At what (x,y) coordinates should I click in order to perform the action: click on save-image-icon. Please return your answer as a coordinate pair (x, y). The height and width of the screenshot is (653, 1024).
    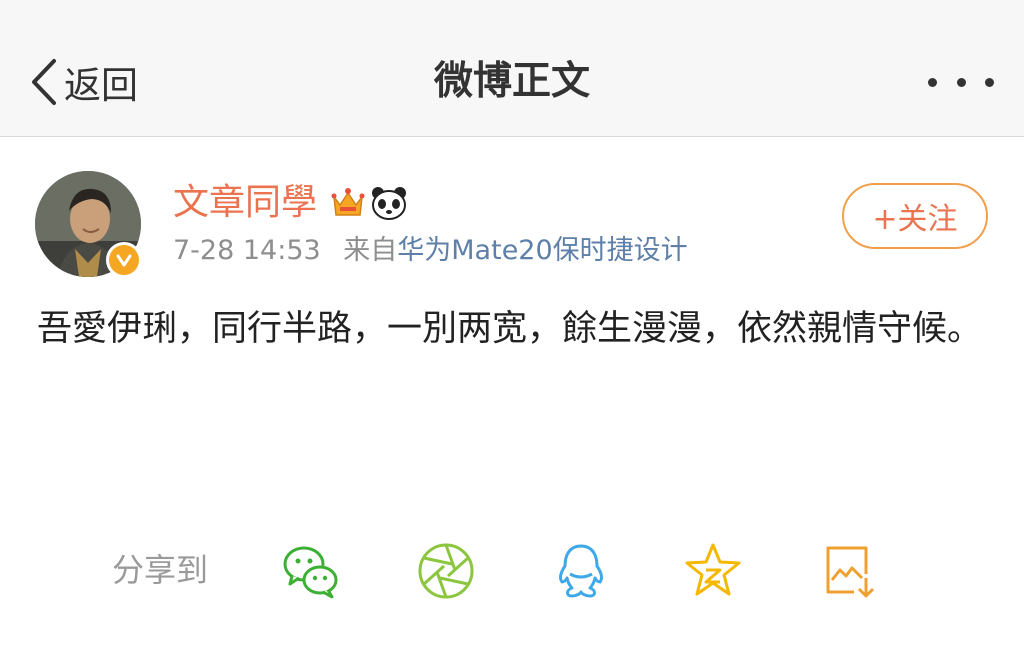
    Looking at the image, I should click on (850, 572).